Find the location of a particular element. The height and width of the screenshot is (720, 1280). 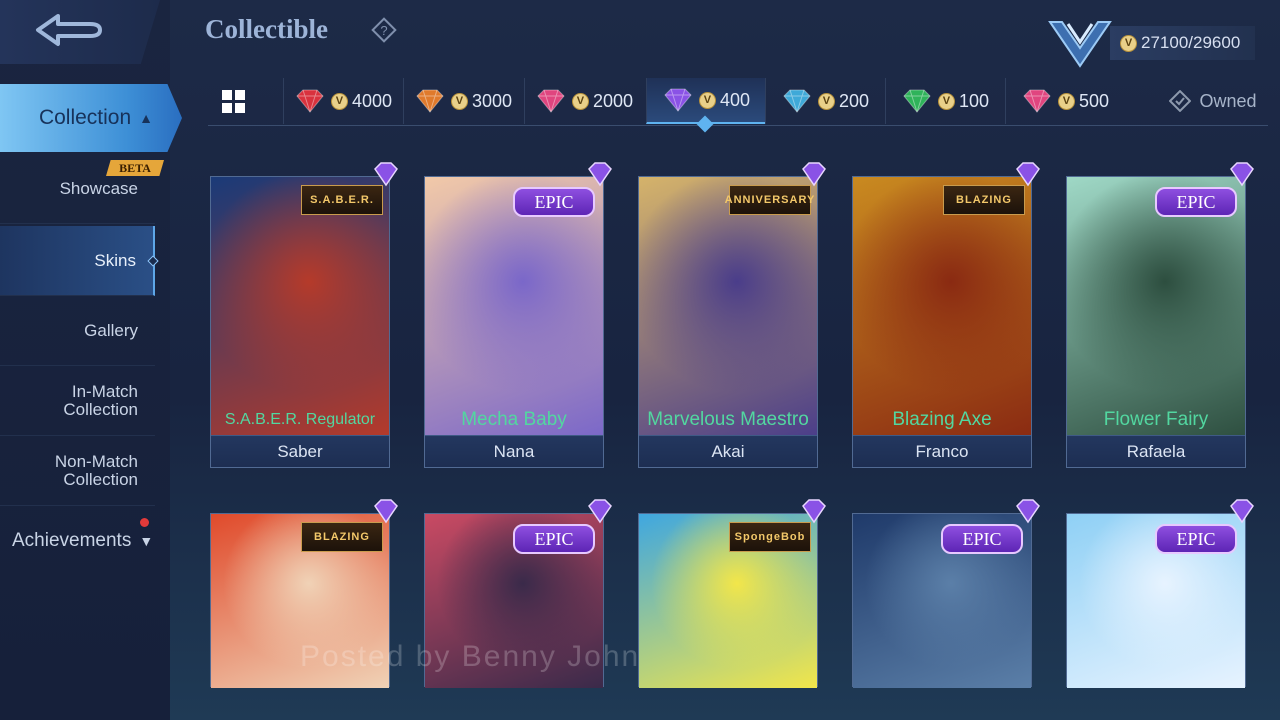

points-value: 27100/29600 is located at coordinates (1191, 42).